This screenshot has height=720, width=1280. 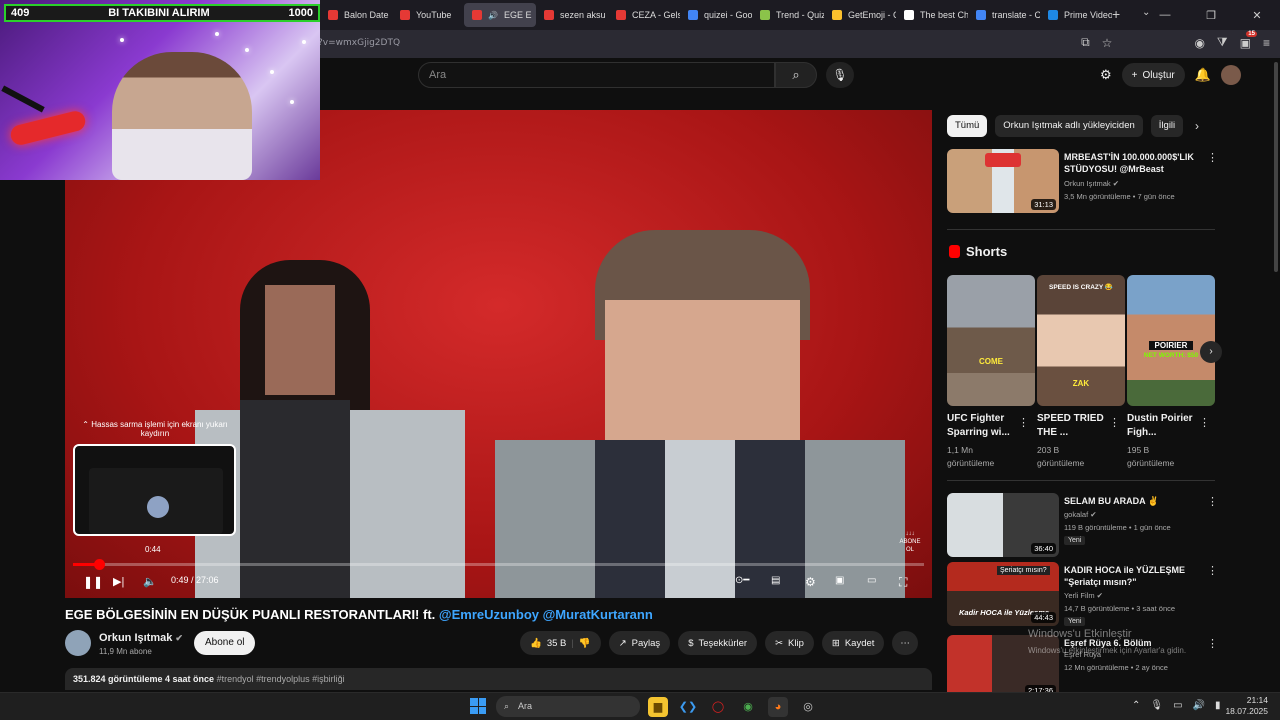 I want to click on theater-mode-icon: ▭, so click(x=871, y=580).